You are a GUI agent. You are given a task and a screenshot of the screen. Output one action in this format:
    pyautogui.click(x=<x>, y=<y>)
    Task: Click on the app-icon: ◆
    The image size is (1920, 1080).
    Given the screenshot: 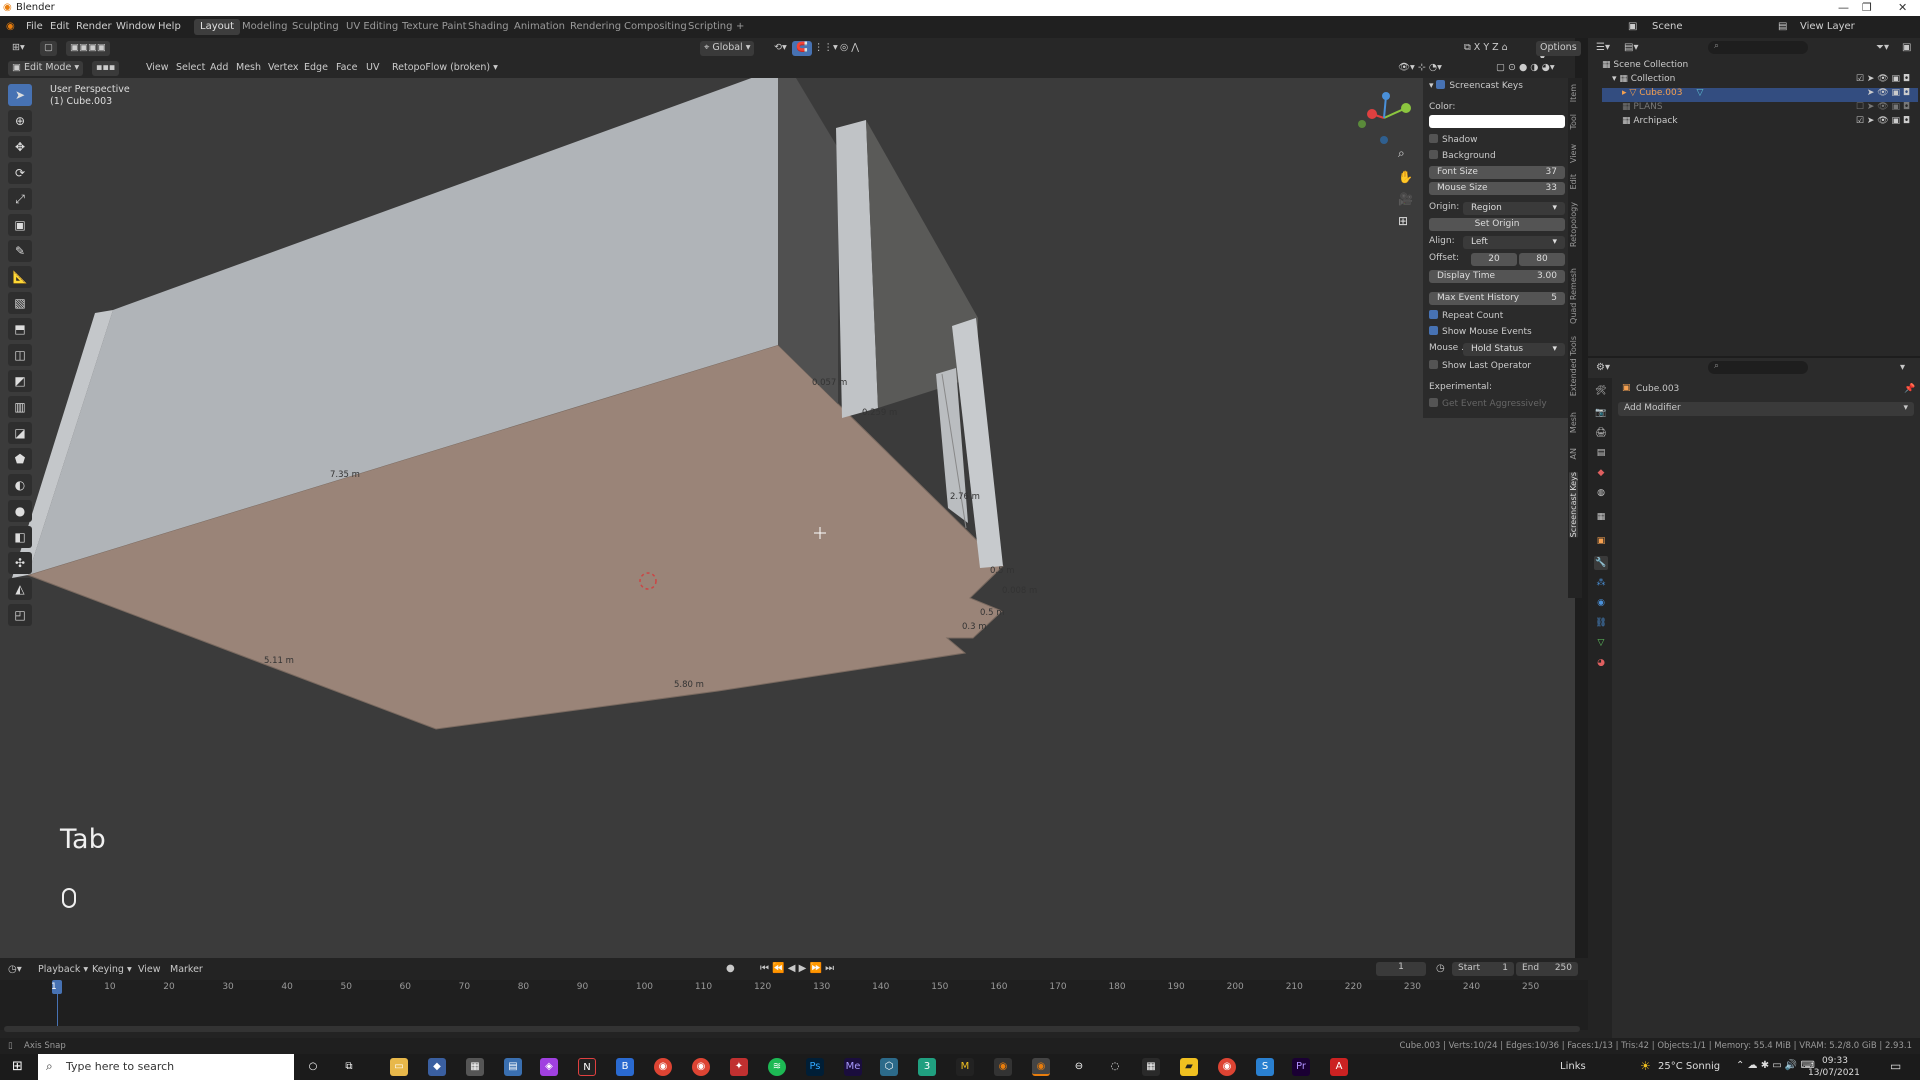 What is the action you would take?
    pyautogui.click(x=437, y=1067)
    